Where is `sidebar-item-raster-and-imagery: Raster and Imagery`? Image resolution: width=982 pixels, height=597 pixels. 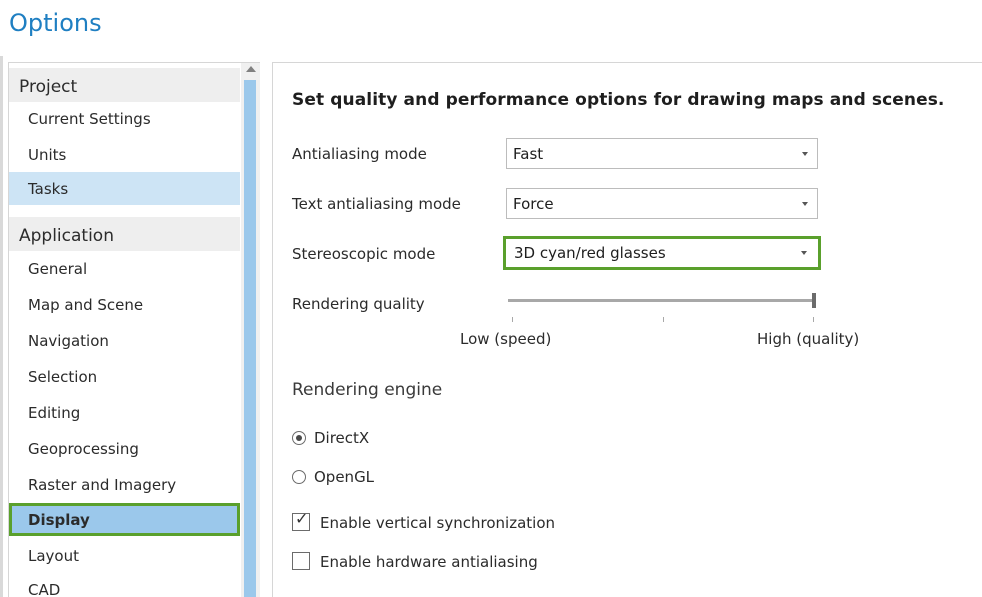
sidebar-item-raster-and-imagery: Raster and Imagery is located at coordinates (124, 484).